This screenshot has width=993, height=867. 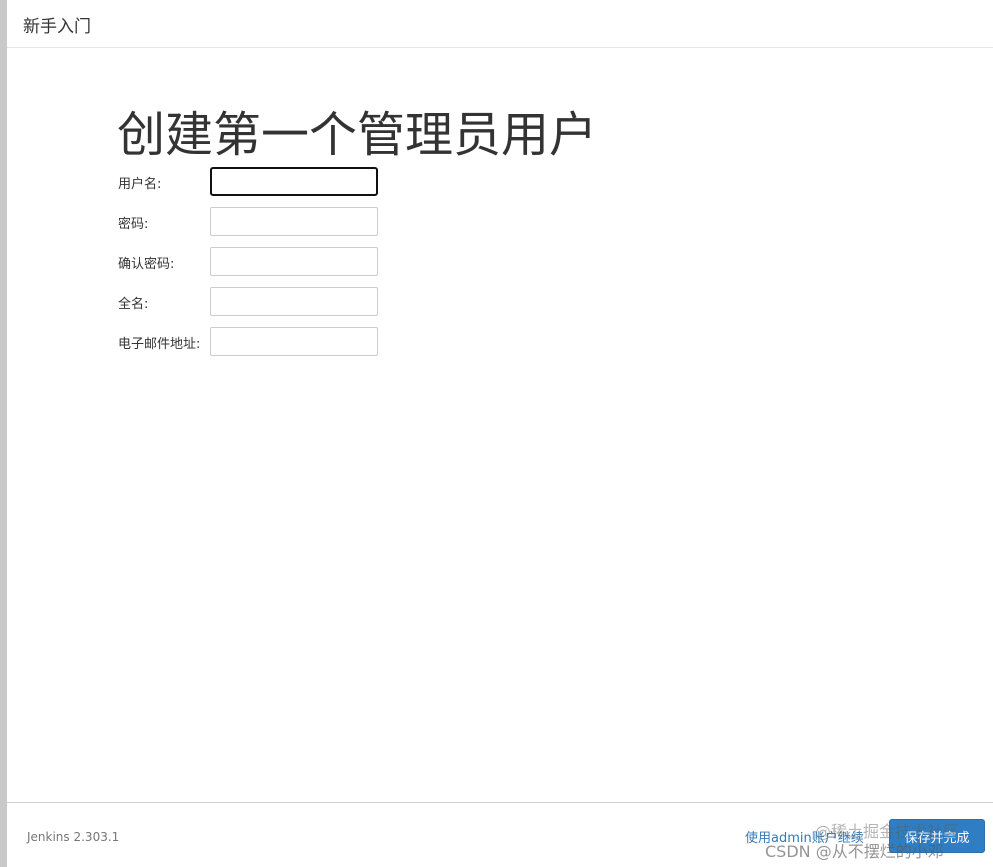 What do you see at coordinates (294, 221) in the screenshot?
I see `password-input` at bounding box center [294, 221].